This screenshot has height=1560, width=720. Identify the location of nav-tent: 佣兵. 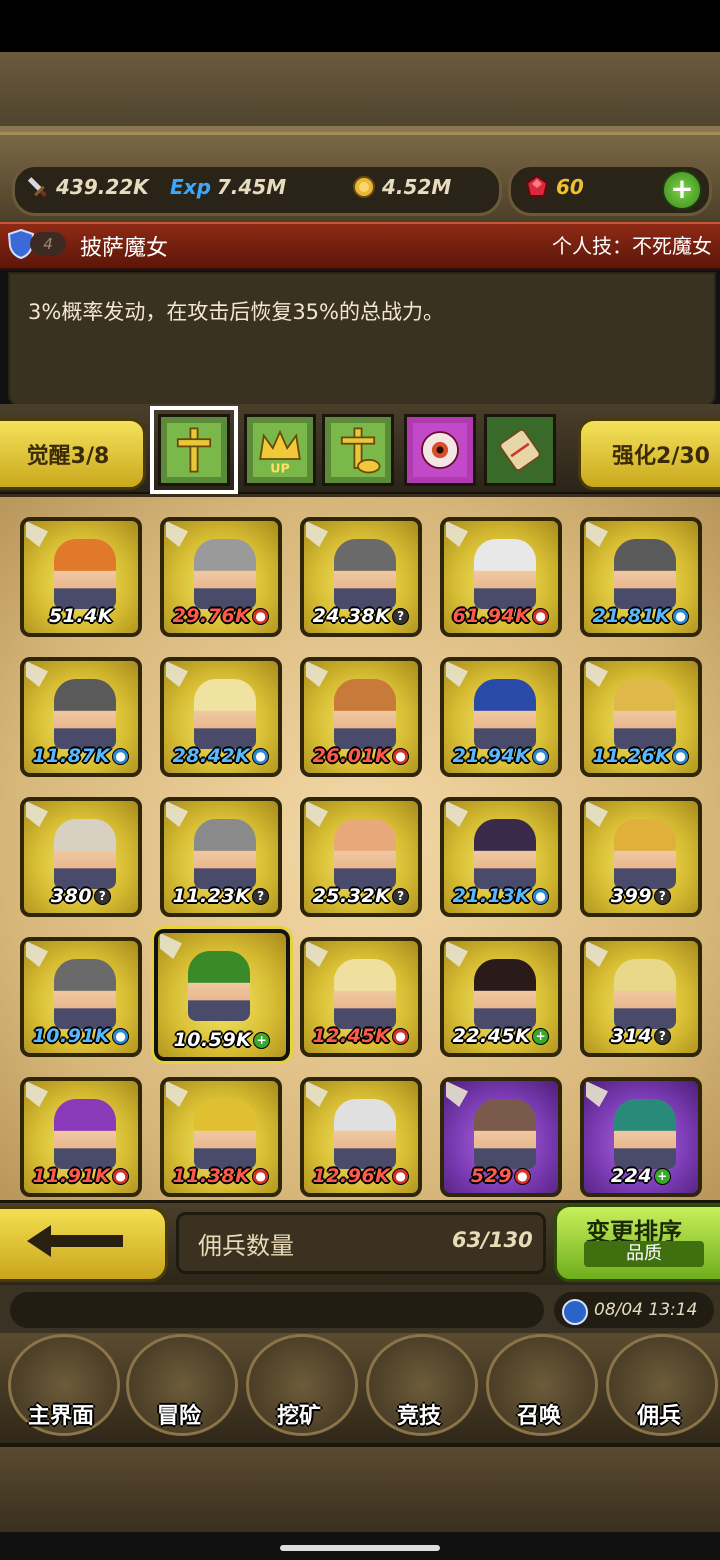
(659, 1379).